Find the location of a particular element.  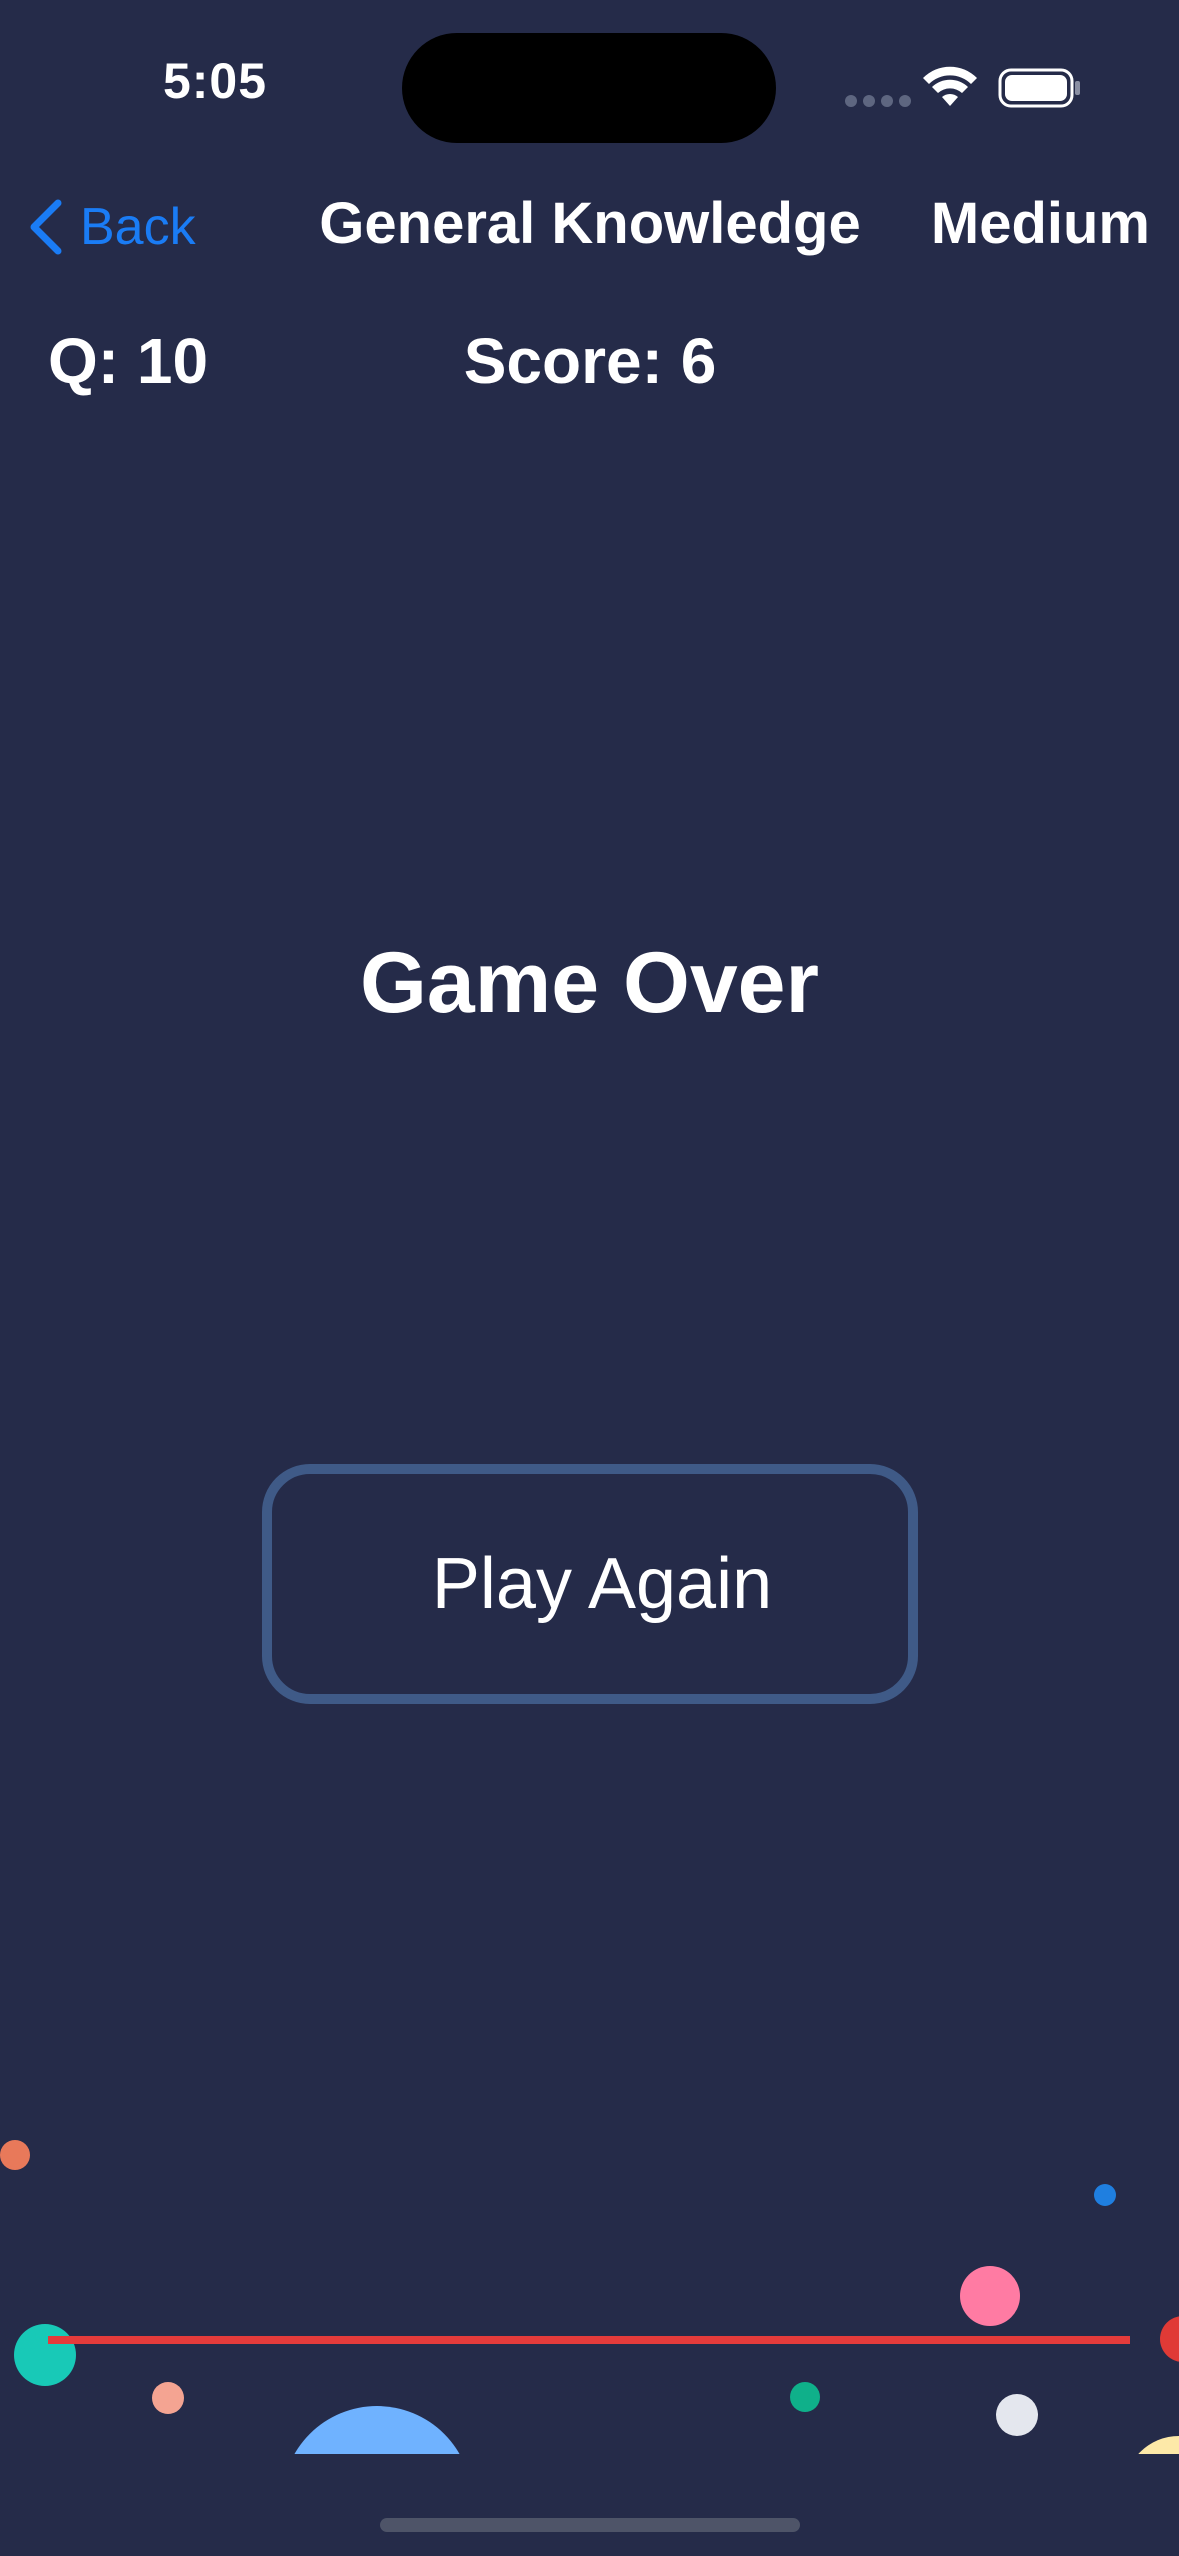

home-indicator is located at coordinates (590, 2525).